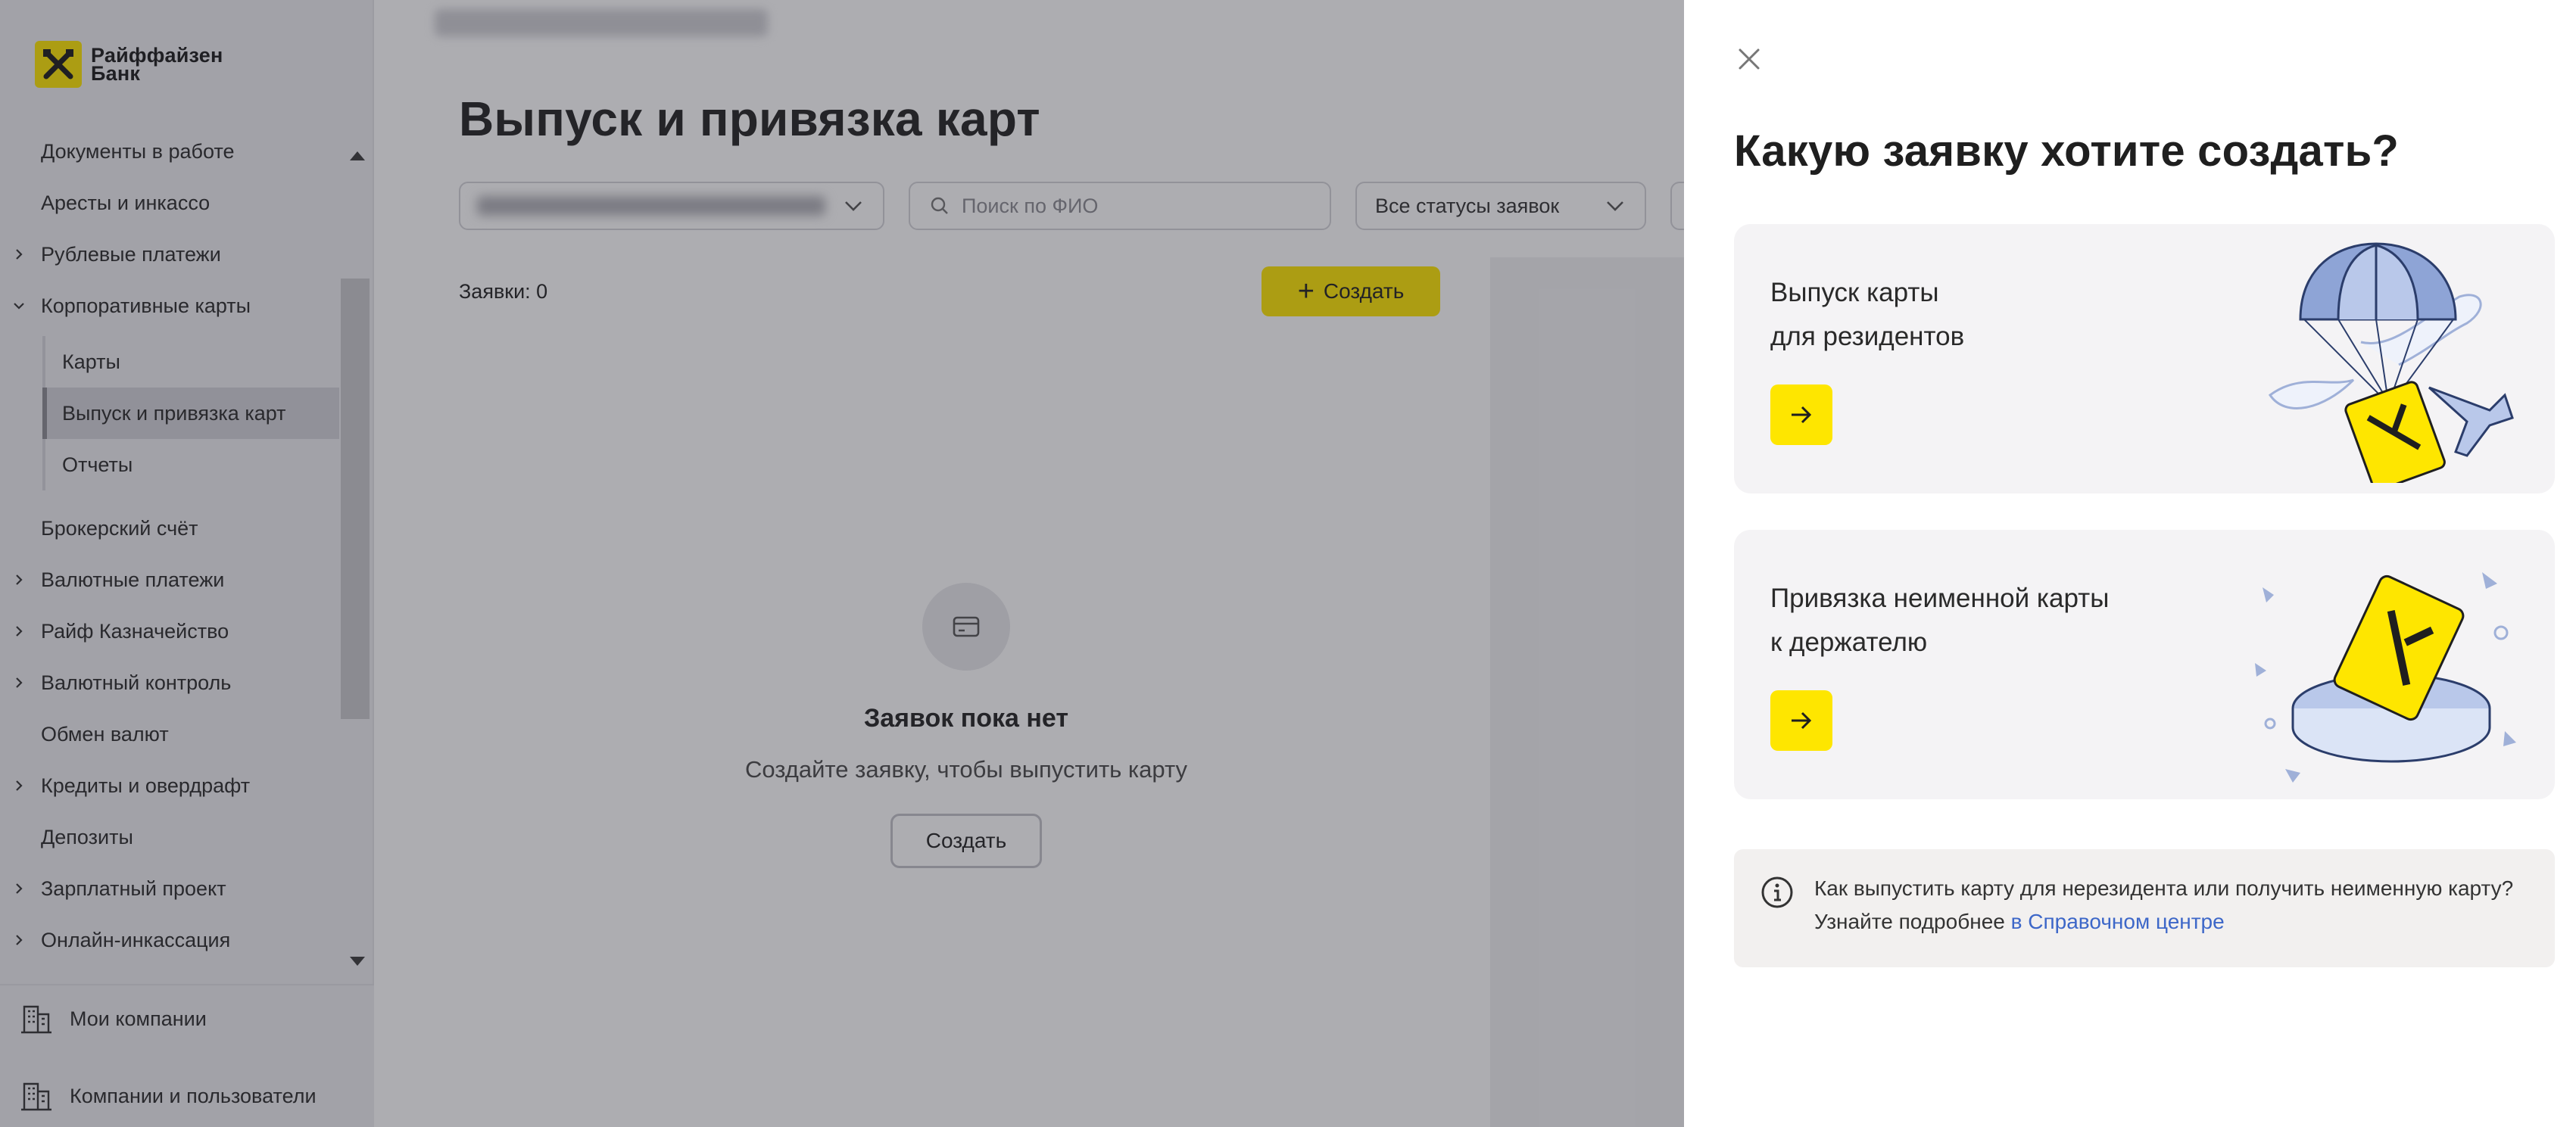 Image resolution: width=2576 pixels, height=1127 pixels. I want to click on sidebar-item-online-collection: Онлайн-инкассация, so click(169, 940).